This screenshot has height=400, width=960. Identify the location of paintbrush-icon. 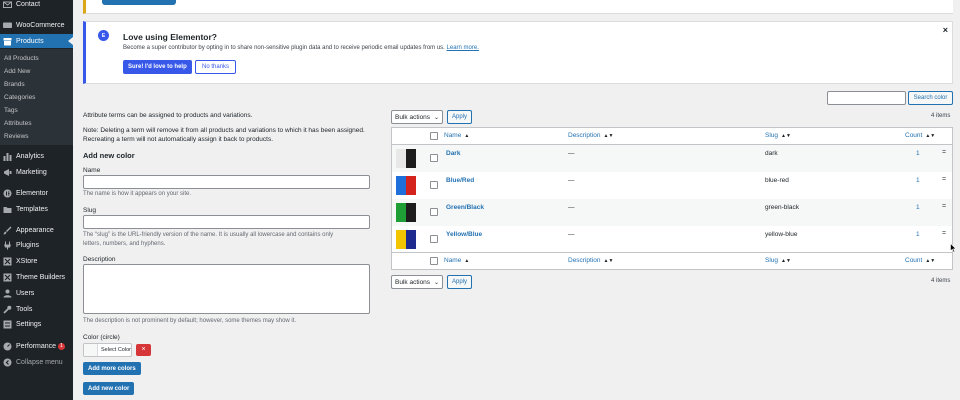
(7, 230).